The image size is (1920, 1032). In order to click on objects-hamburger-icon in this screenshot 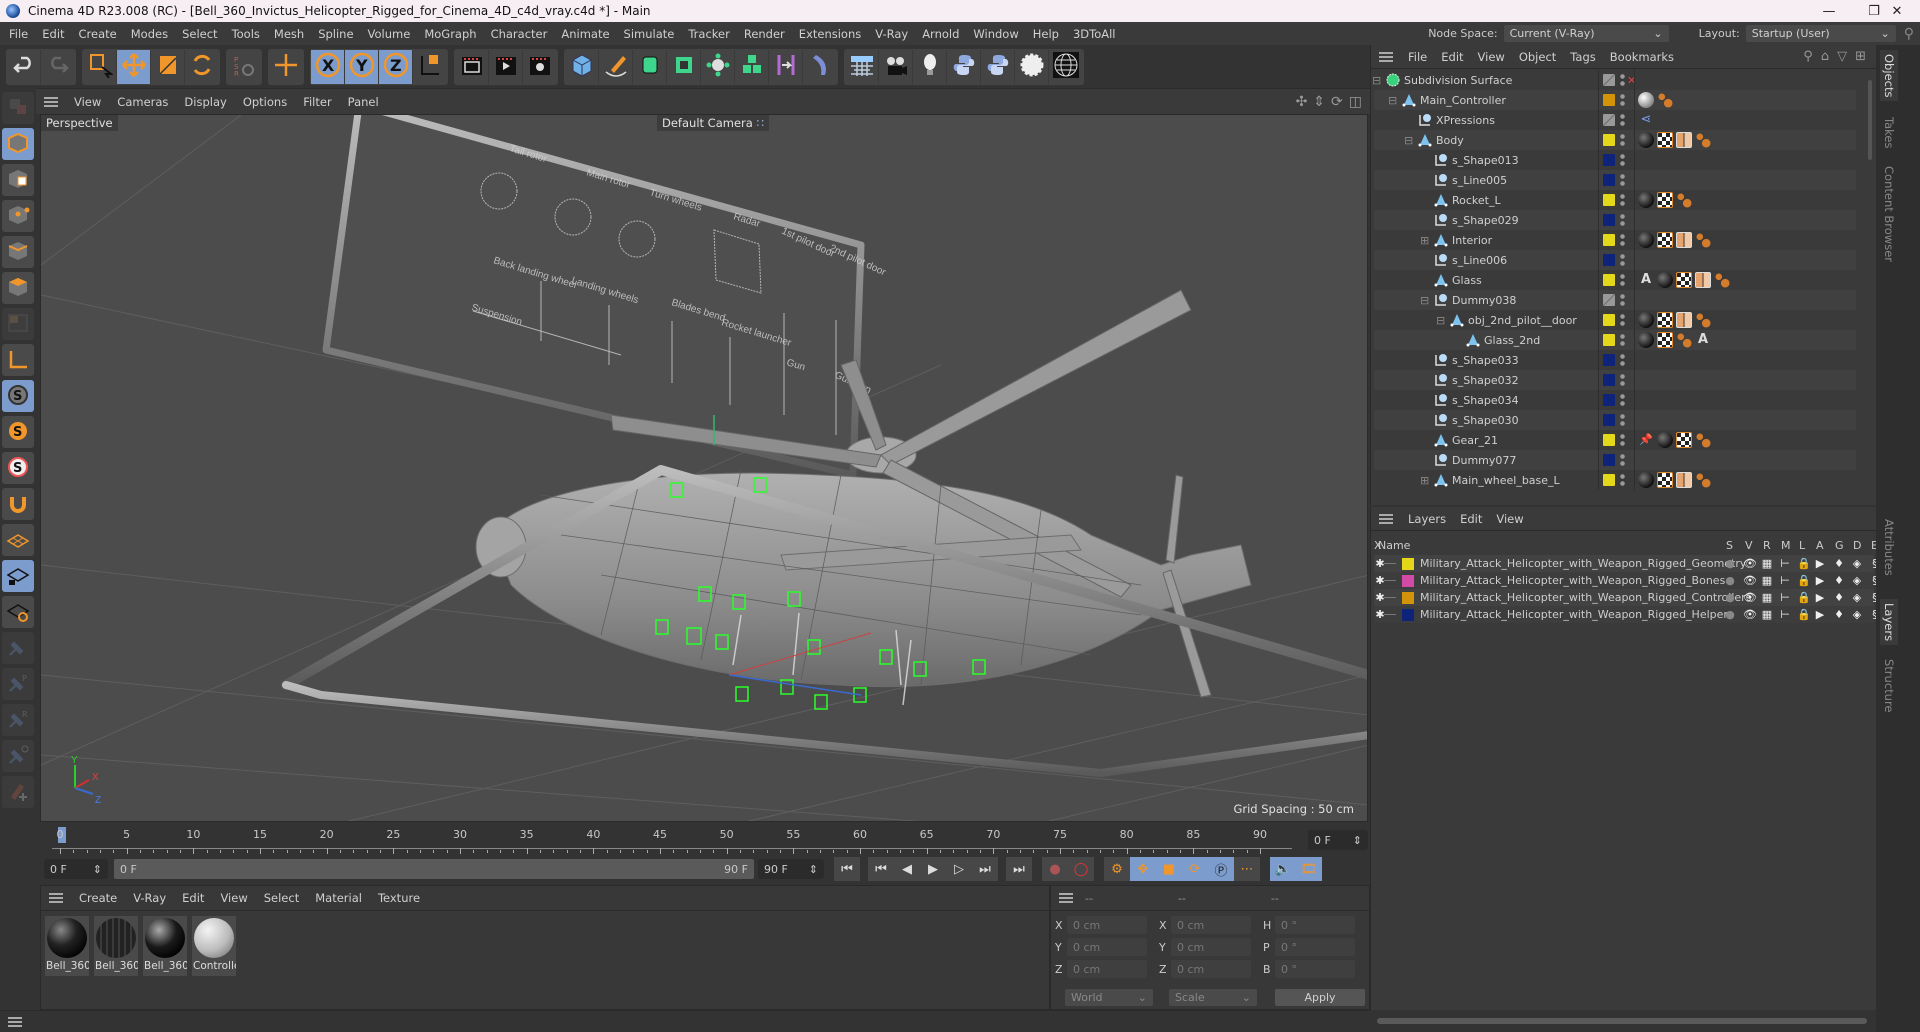, I will do `click(1386, 56)`.